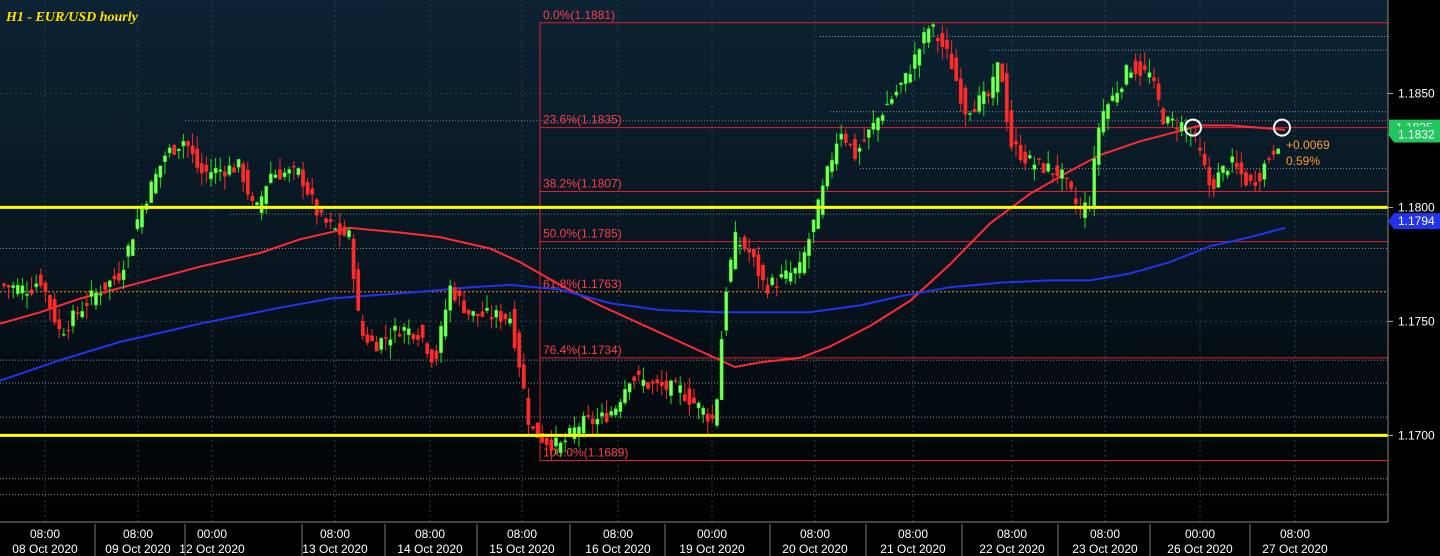 The image size is (1440, 556). I want to click on fib-label: 0.0%(1.1881), so click(579, 15).